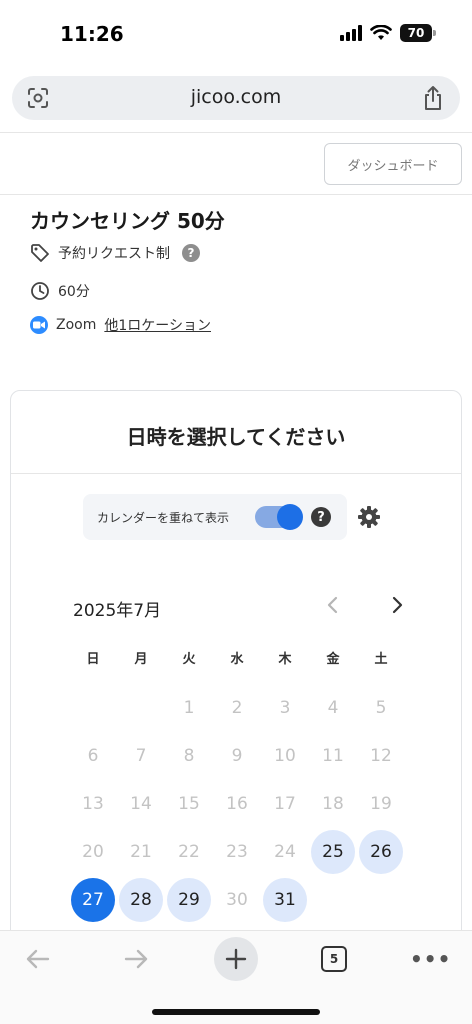 The height and width of the screenshot is (1024, 472). What do you see at coordinates (285, 852) in the screenshot?
I see `day-number: 24` at bounding box center [285, 852].